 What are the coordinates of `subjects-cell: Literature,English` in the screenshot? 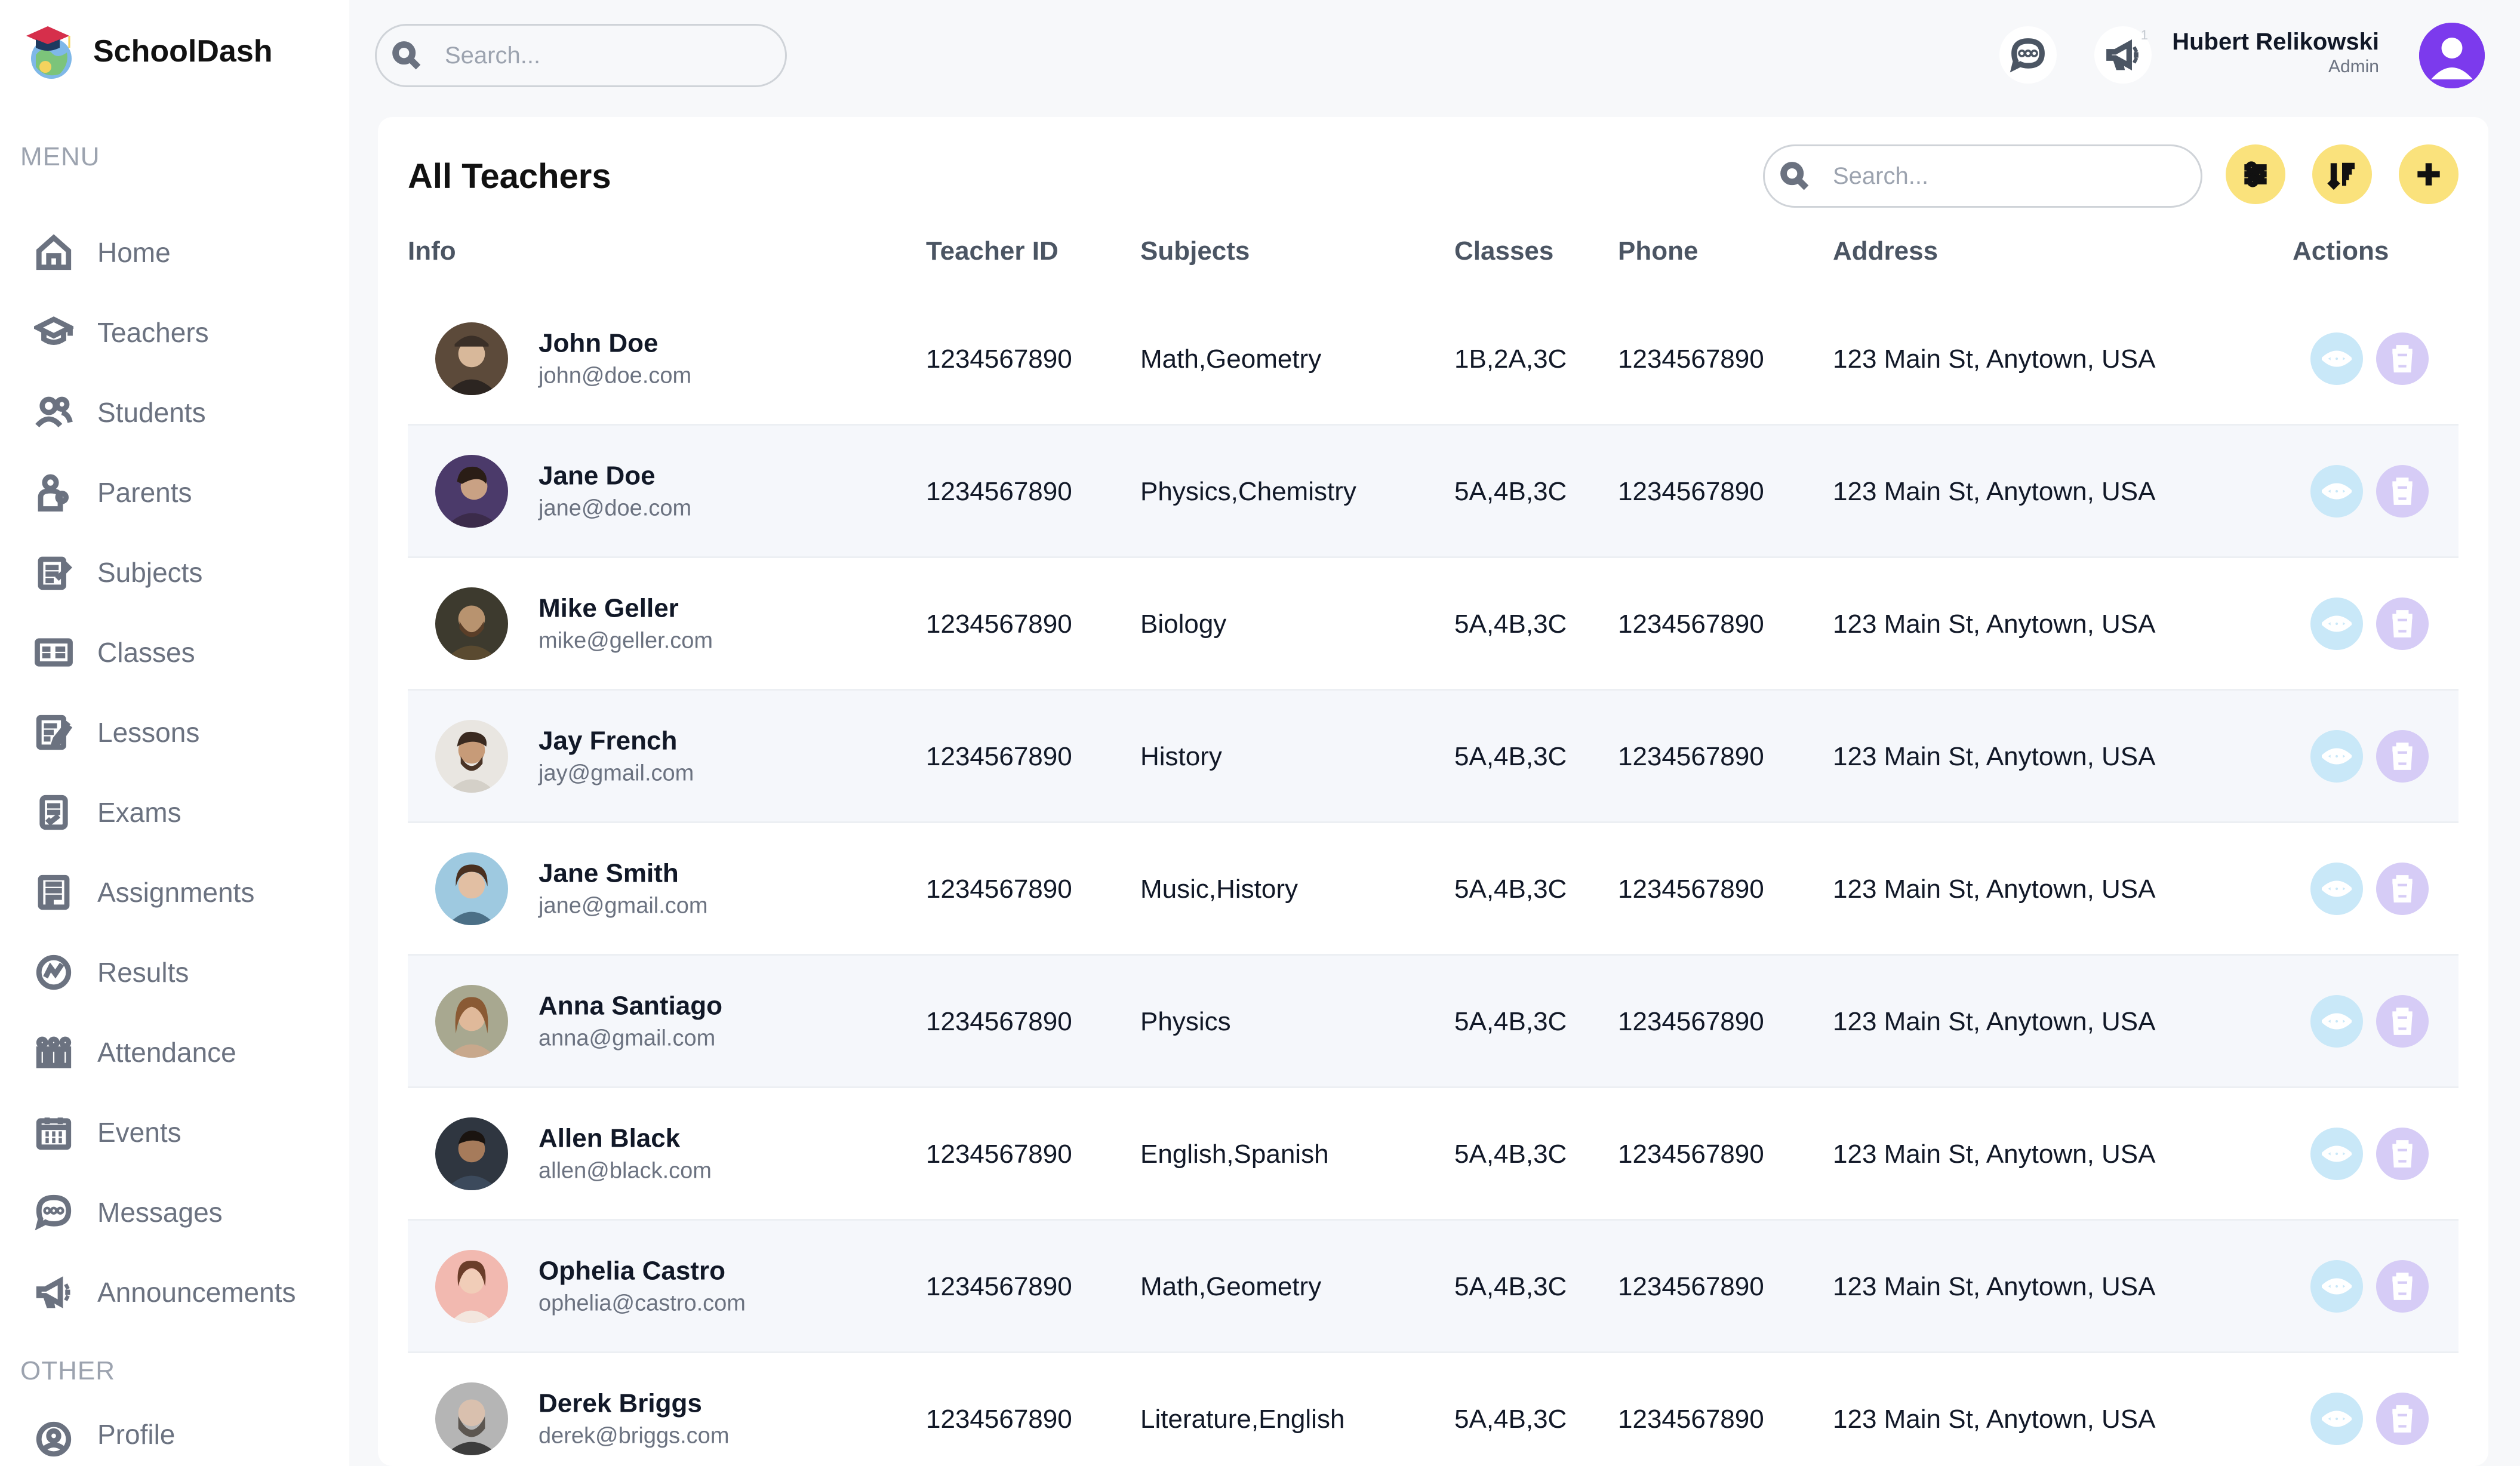 It's located at (1242, 1420).